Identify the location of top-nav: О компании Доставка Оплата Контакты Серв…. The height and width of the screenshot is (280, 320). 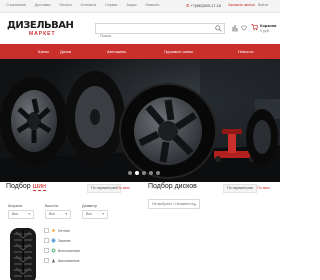
(82, 5).